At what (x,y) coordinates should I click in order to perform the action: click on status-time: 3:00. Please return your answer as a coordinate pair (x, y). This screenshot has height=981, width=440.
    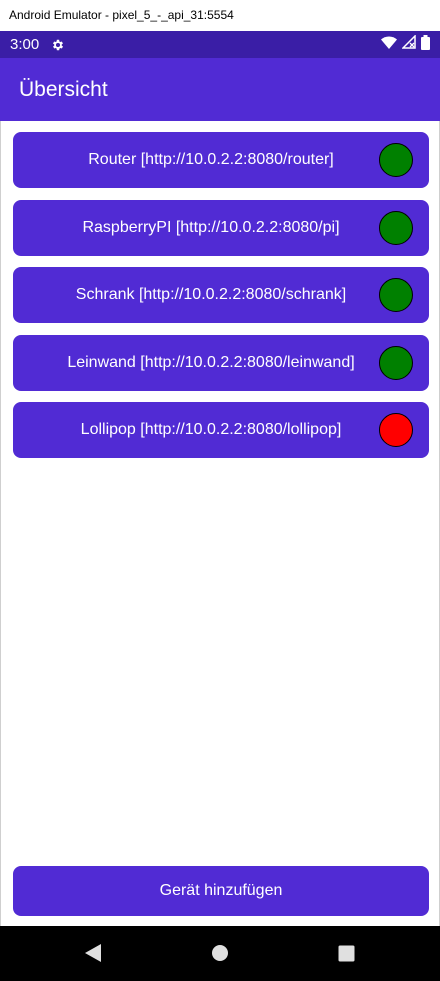
    Looking at the image, I should click on (25, 44).